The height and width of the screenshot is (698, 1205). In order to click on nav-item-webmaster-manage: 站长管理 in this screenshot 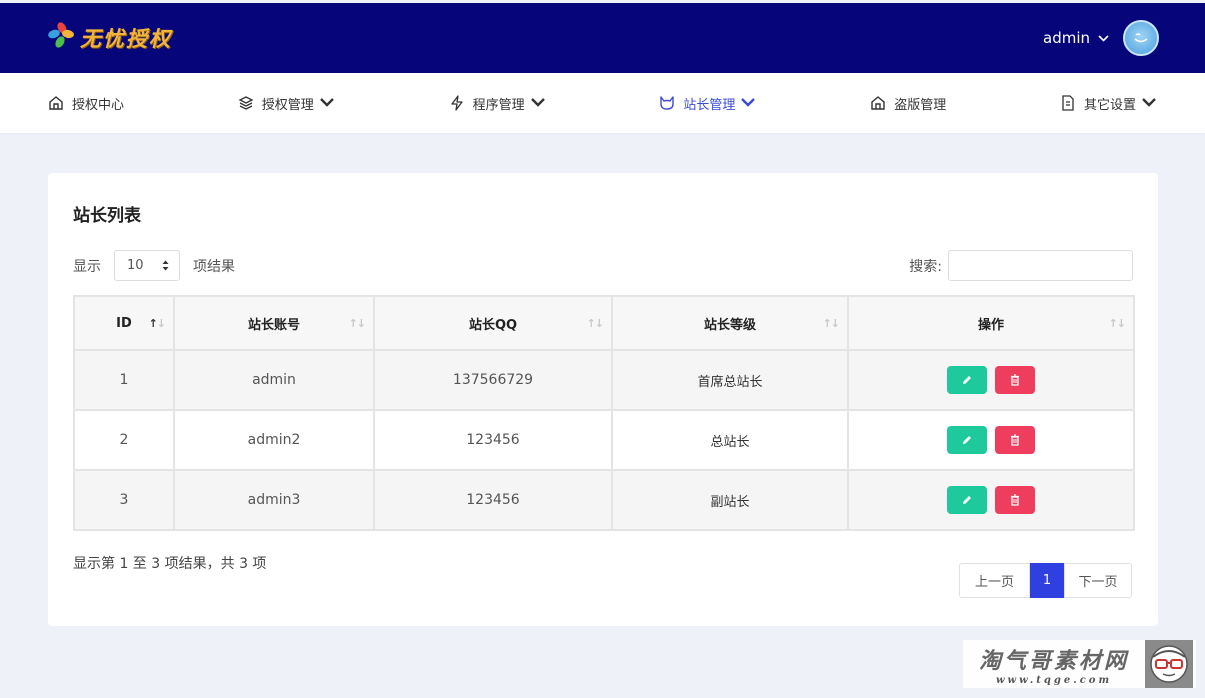, I will do `click(707, 103)`.